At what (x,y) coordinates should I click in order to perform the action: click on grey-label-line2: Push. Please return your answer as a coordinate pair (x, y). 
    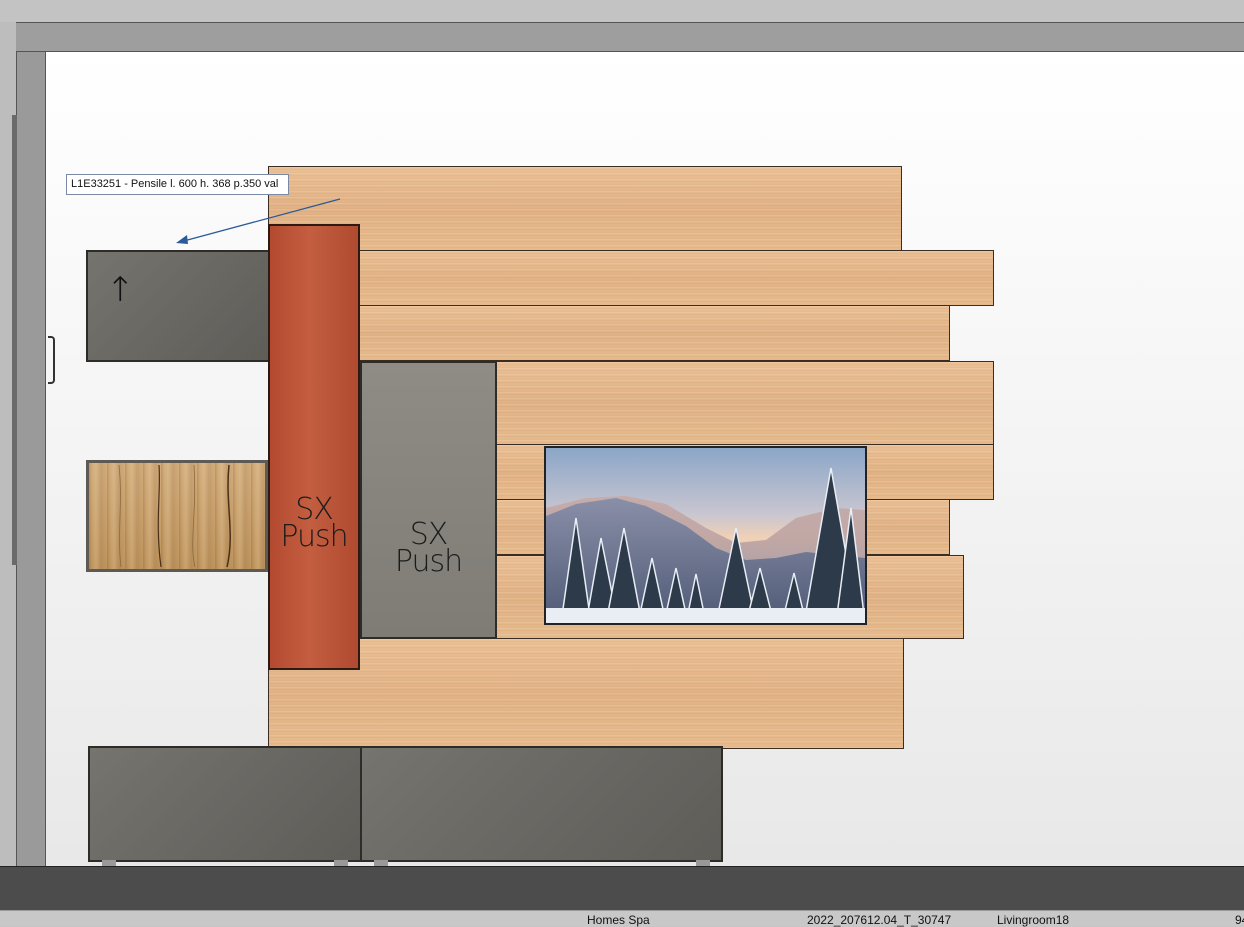
    Looking at the image, I should click on (428, 561).